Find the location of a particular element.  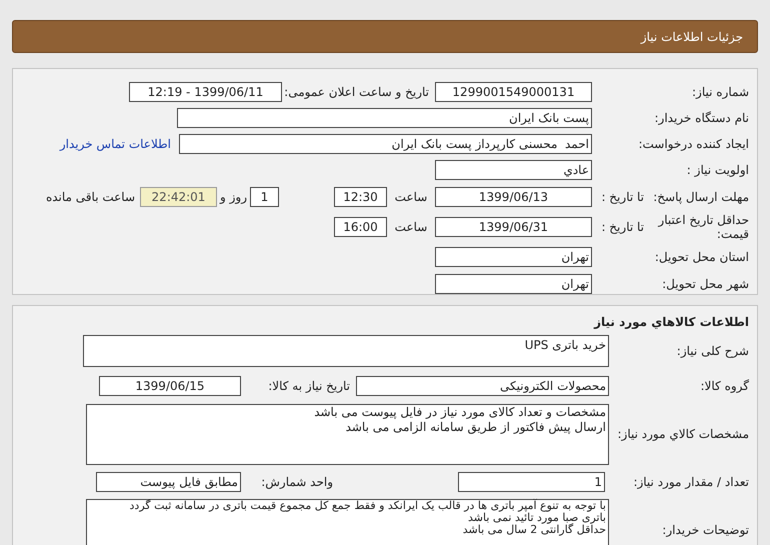

field-label: شهر محل تحویل: is located at coordinates (705, 284).